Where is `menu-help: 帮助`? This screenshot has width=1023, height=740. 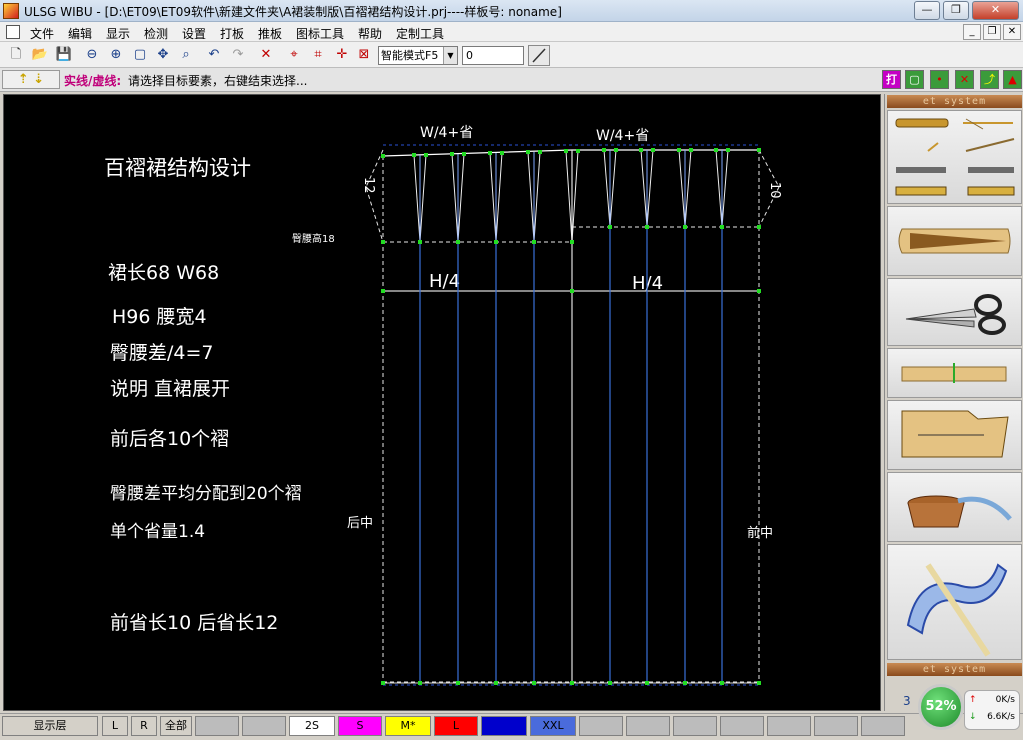 menu-help: 帮助 is located at coordinates (370, 33).